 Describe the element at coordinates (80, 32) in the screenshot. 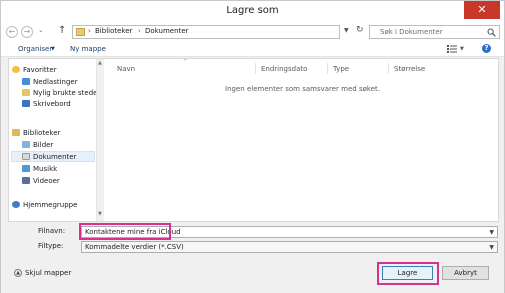

I see `library-folder-icon` at that location.